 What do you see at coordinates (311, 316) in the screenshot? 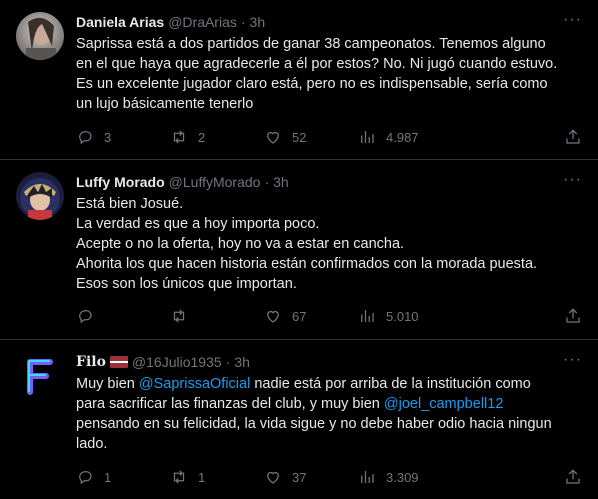
I see `like-button: 67` at bounding box center [311, 316].